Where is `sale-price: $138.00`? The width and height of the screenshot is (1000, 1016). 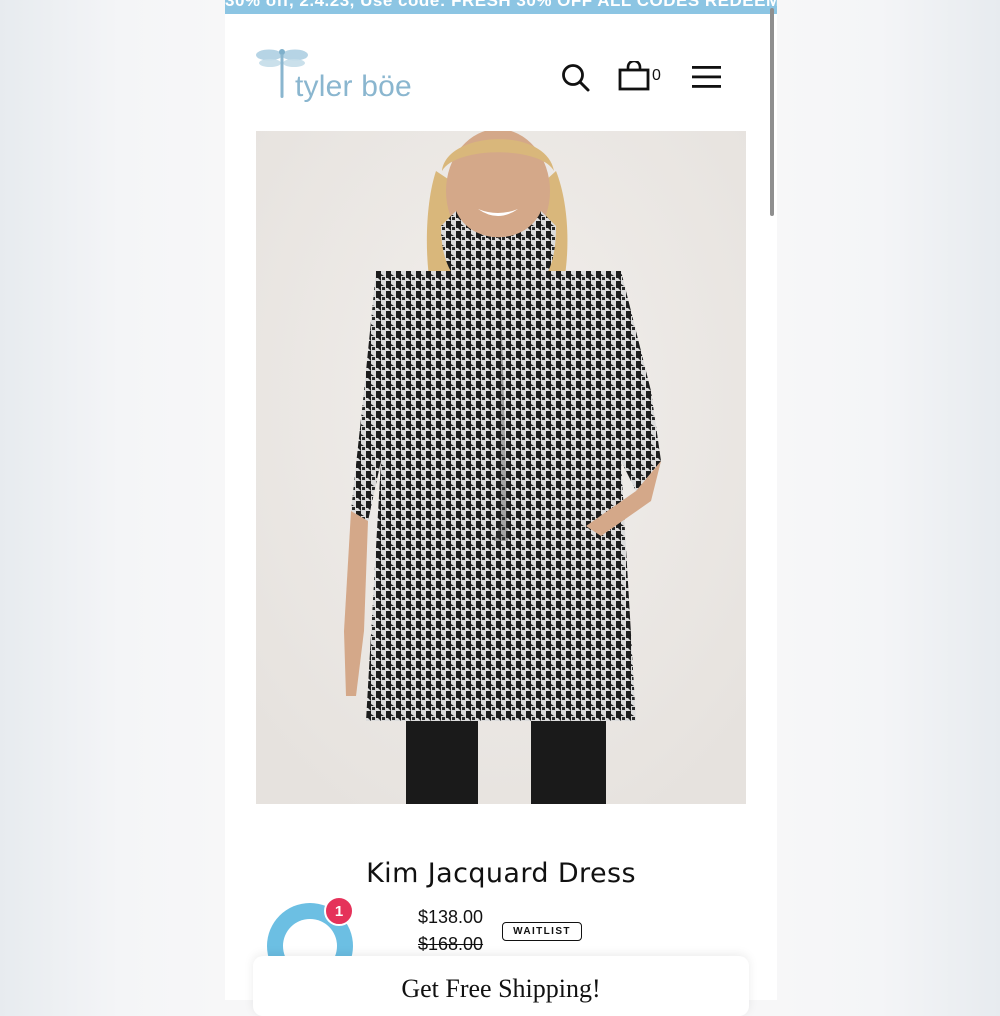 sale-price: $138.00 is located at coordinates (451, 917).